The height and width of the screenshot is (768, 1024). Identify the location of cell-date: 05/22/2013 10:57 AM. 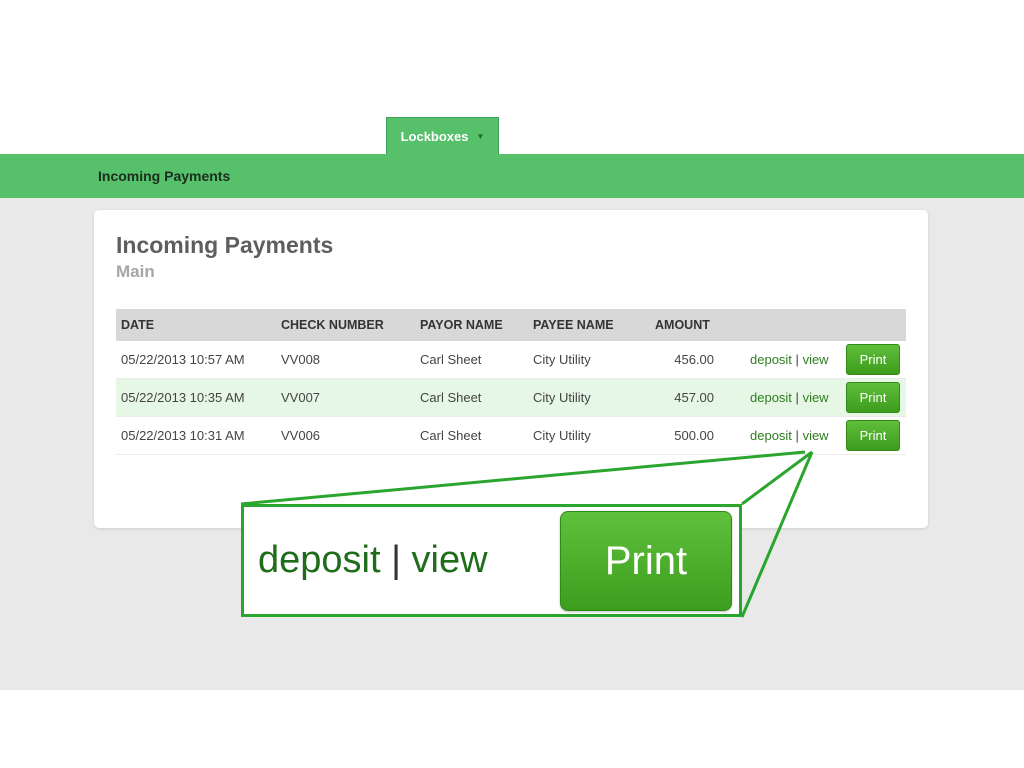
(183, 359).